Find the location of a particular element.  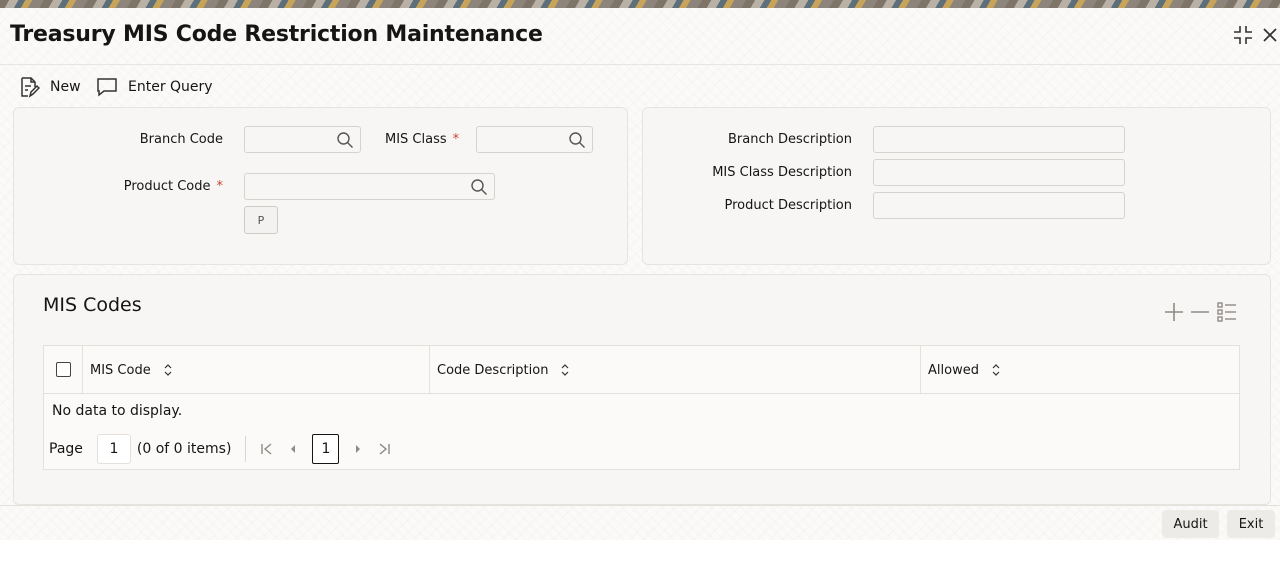

new-button: New is located at coordinates (49, 87).